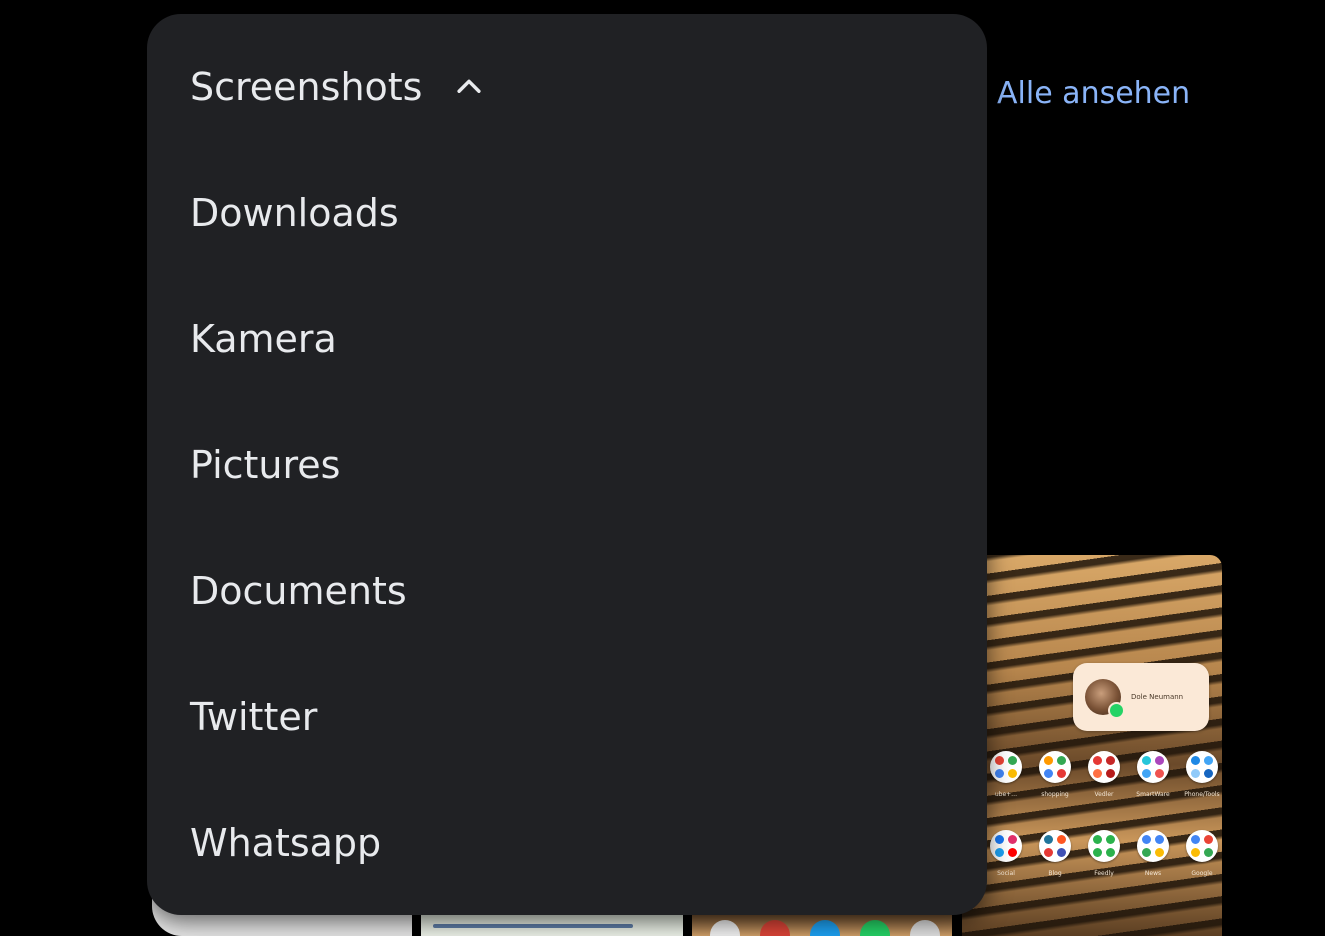 Image resolution: width=1325 pixels, height=936 pixels. What do you see at coordinates (725, 928) in the screenshot?
I see `gmail-icon` at bounding box center [725, 928].